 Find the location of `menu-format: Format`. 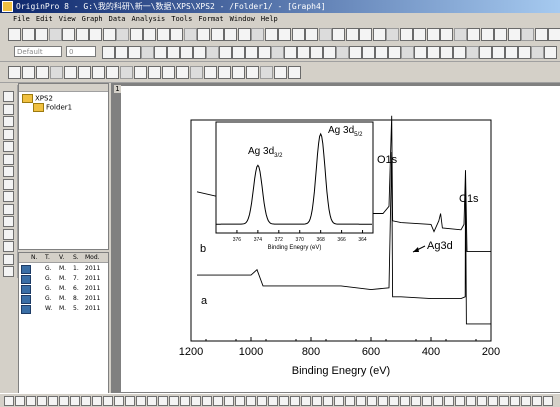

menu-format: Format is located at coordinates (210, 19).